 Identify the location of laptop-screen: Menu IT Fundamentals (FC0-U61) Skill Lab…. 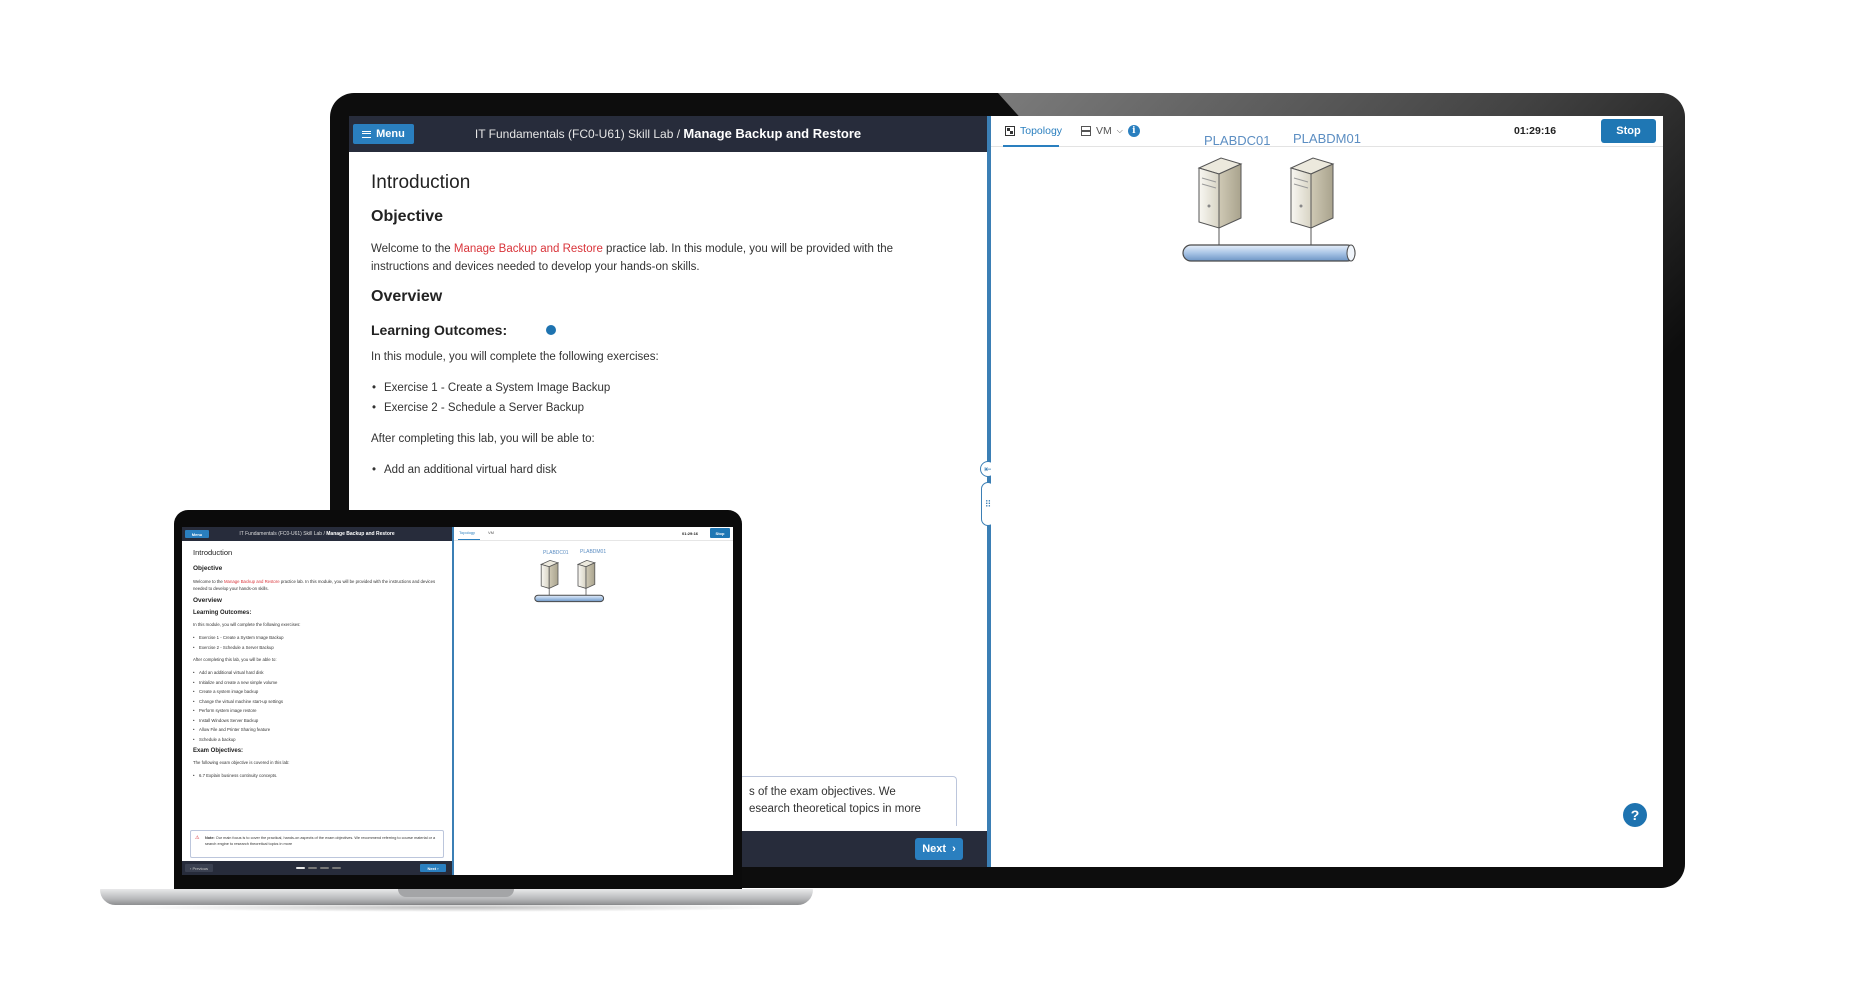
(457, 701).